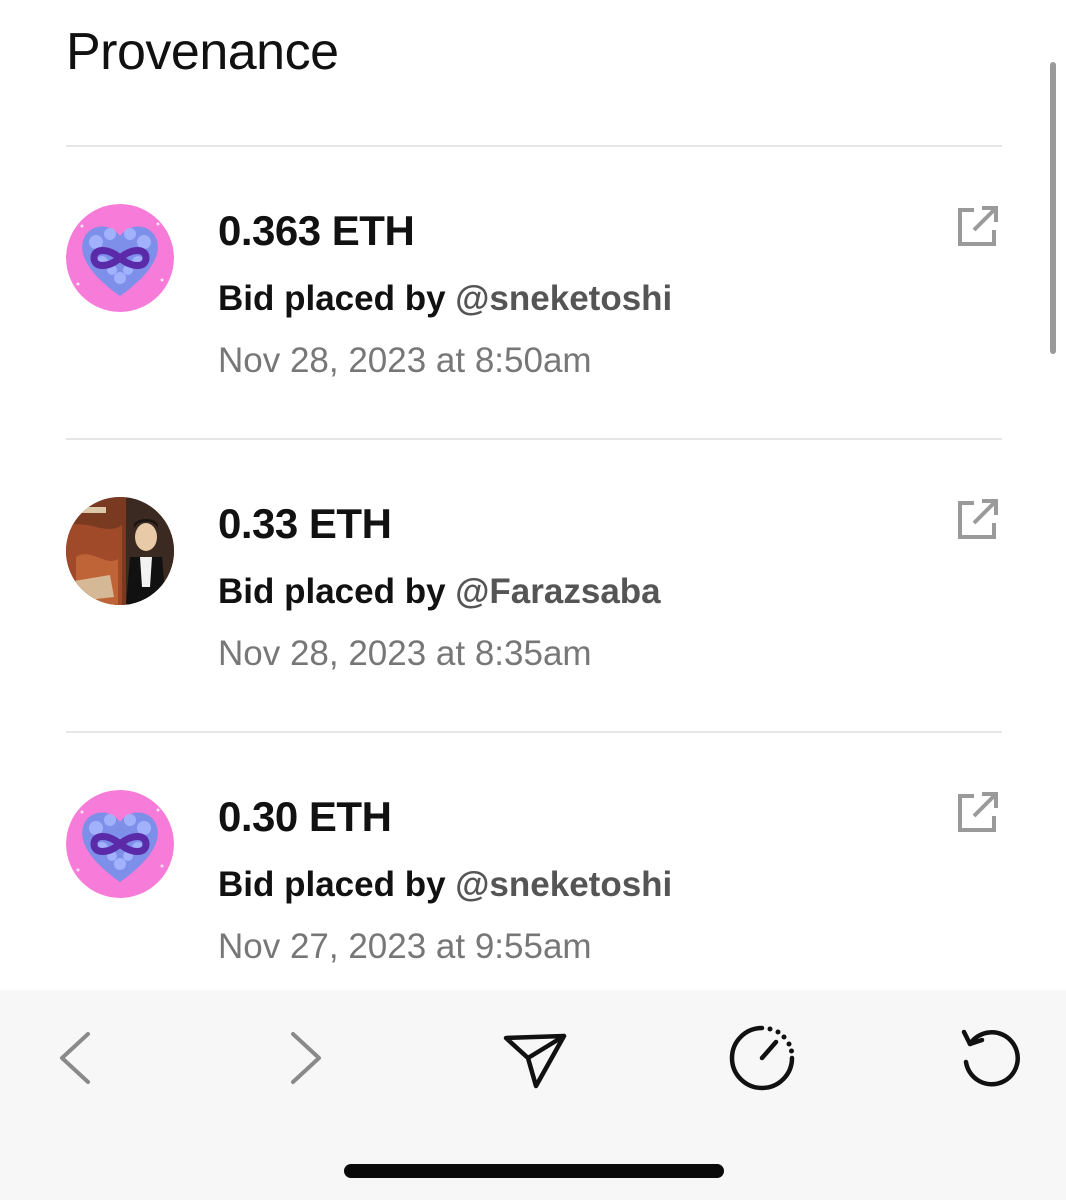 Image resolution: width=1066 pixels, height=1200 pixels. What do you see at coordinates (405, 360) in the screenshot?
I see `bid-date: Nov 28, 2023 at 8:50am` at bounding box center [405, 360].